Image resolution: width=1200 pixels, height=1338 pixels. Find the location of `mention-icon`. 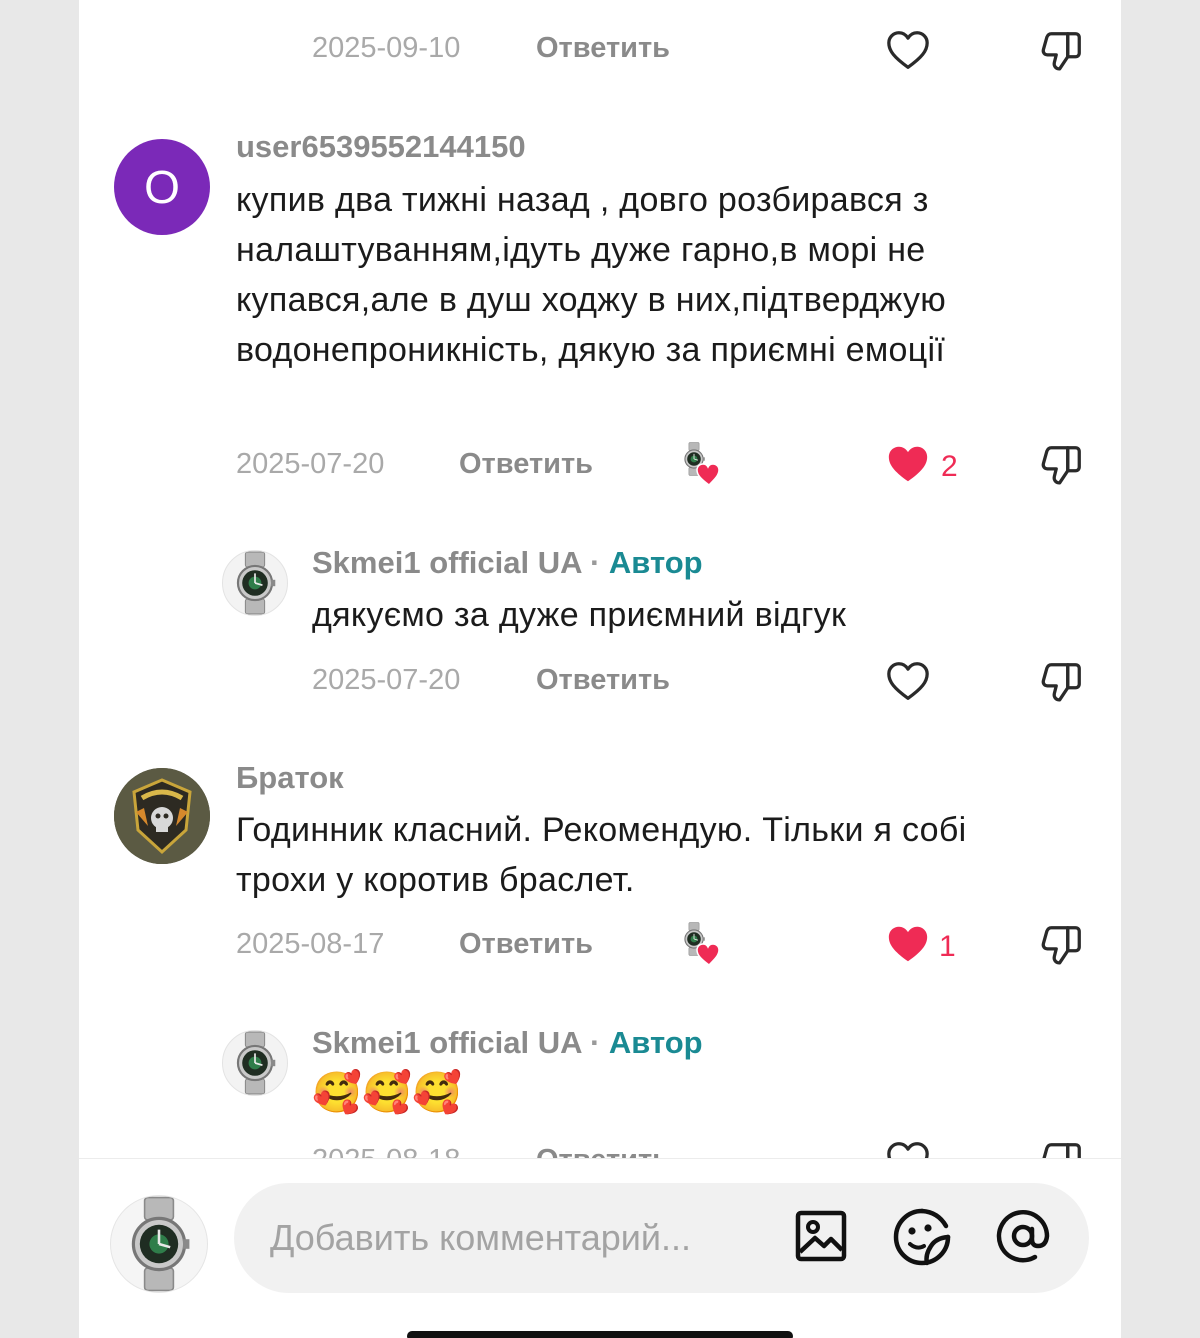

mention-icon is located at coordinates (1023, 1236).